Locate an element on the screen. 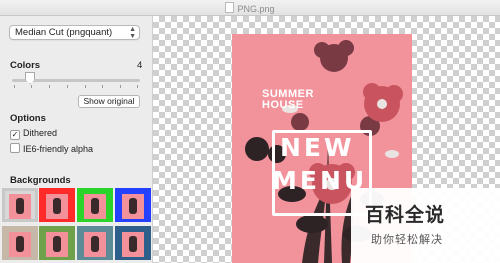  background-swatch-red is located at coordinates (57, 205).